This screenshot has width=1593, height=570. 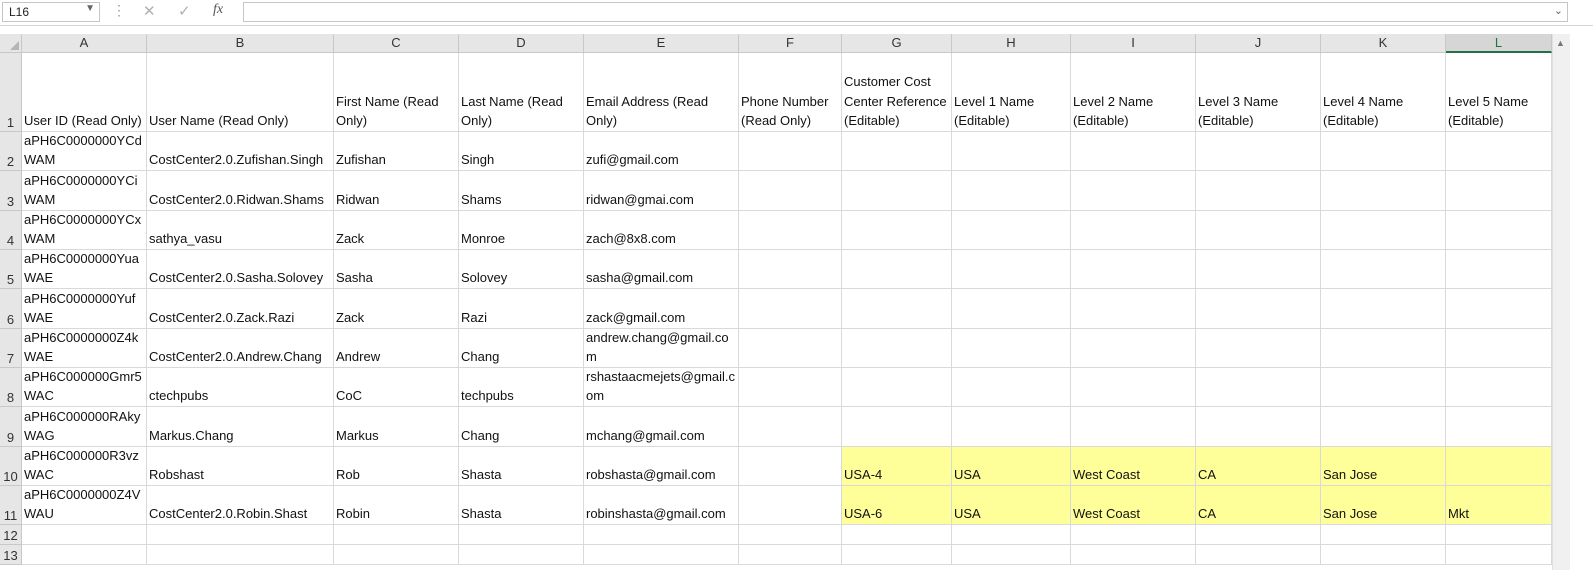 What do you see at coordinates (521, 230) in the screenshot?
I see `cell-d4: Monroe` at bounding box center [521, 230].